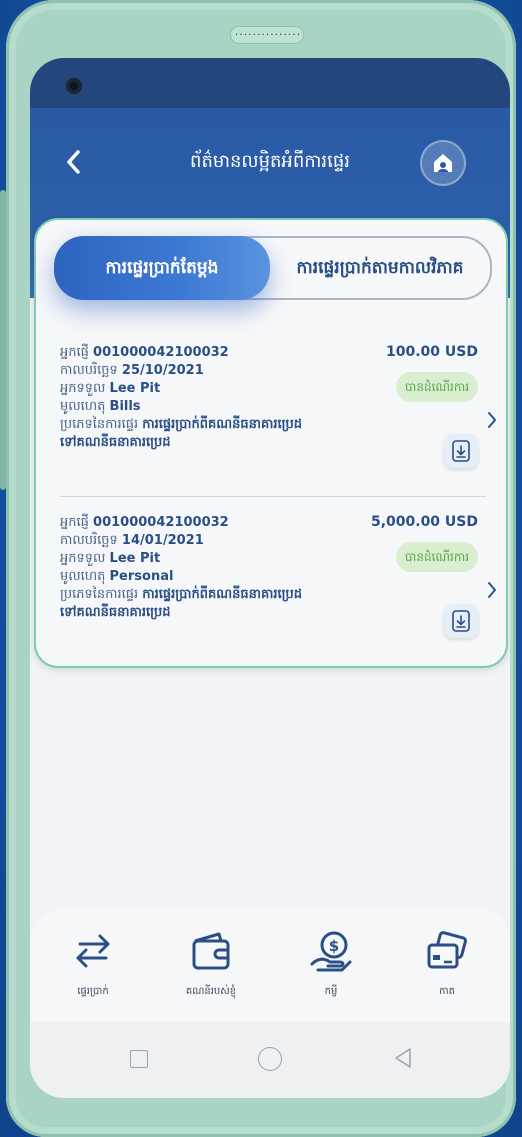  Describe the element at coordinates (211, 951) in the screenshot. I see `wallet-icon` at that location.